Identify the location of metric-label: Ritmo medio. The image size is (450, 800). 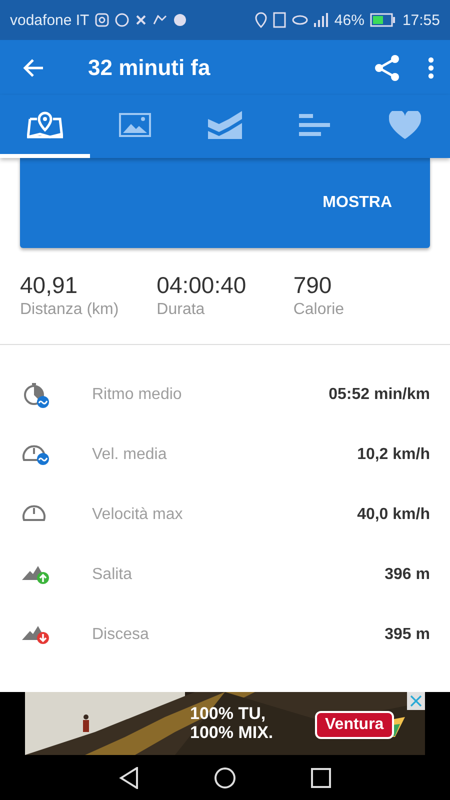
(137, 395).